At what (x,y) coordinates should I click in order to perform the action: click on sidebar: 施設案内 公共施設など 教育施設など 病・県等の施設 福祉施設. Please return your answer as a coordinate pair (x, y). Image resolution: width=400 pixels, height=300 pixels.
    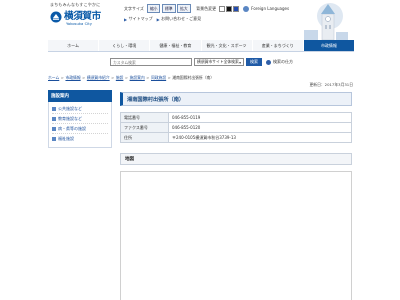
    Looking at the image, I should click on (80, 119).